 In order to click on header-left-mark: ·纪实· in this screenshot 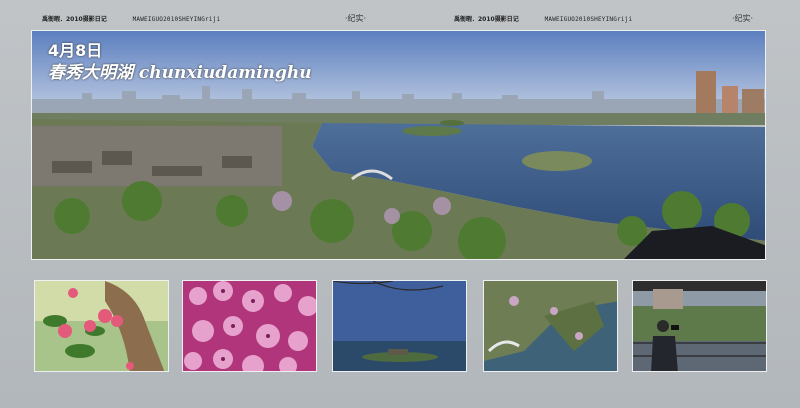, I will do `click(356, 18)`.